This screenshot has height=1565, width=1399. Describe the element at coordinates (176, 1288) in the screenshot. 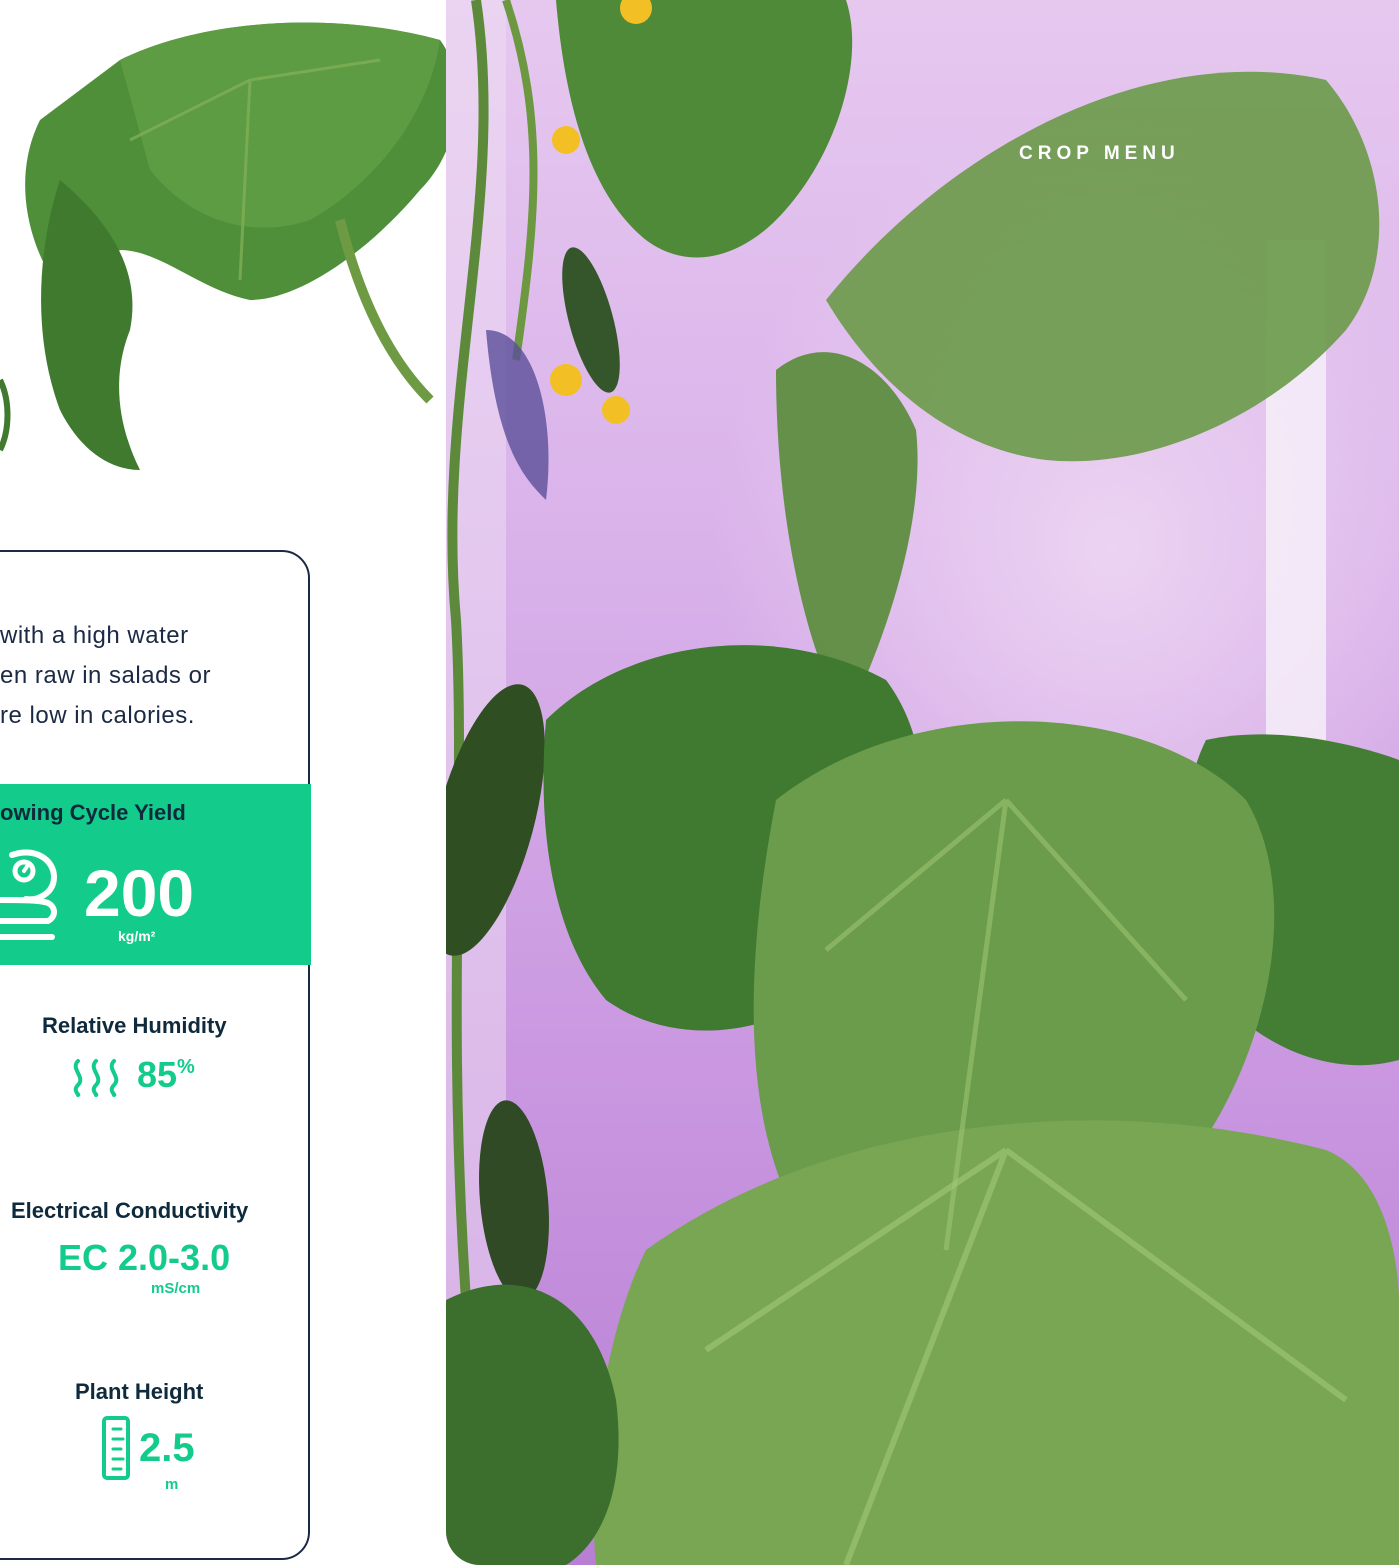

I see `conductivity-unit: mS/cm` at that location.